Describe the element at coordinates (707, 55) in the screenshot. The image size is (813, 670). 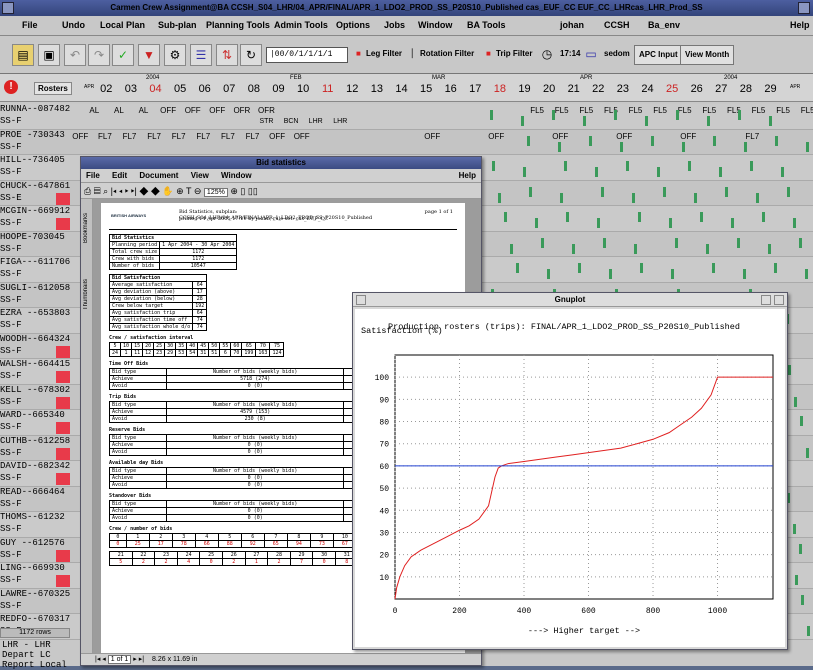
I see `view-month-button: View Month` at that location.